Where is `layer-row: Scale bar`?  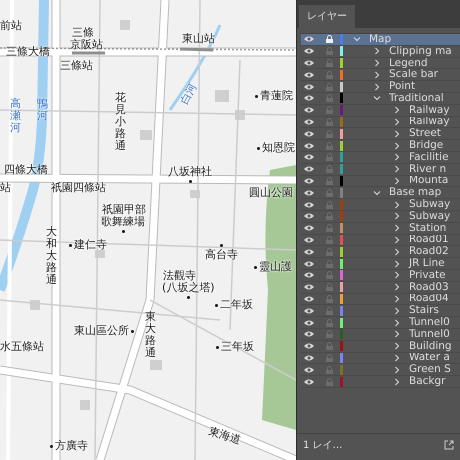
layer-row: Scale bar is located at coordinates (380, 75).